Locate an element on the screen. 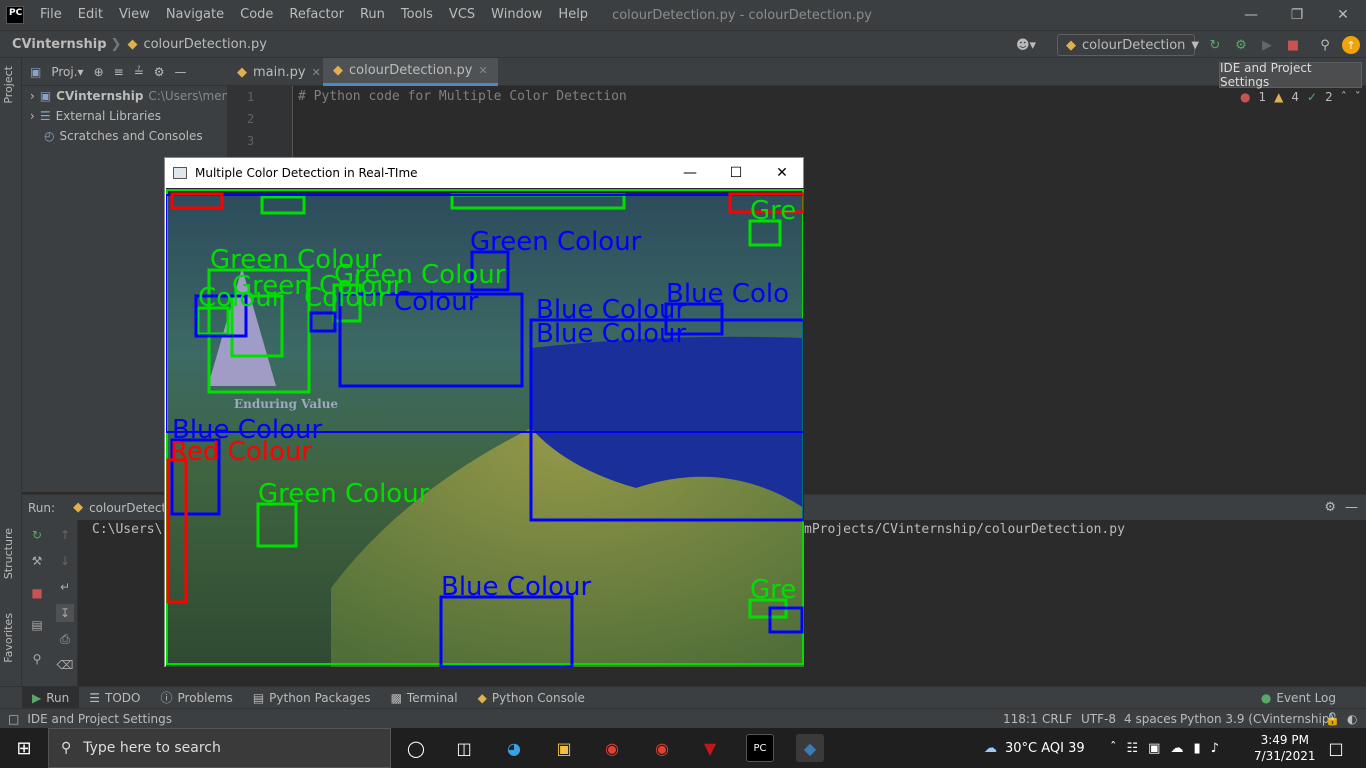  tree-item-scratches: ◴ Scratches and Consoles is located at coordinates (123, 136).